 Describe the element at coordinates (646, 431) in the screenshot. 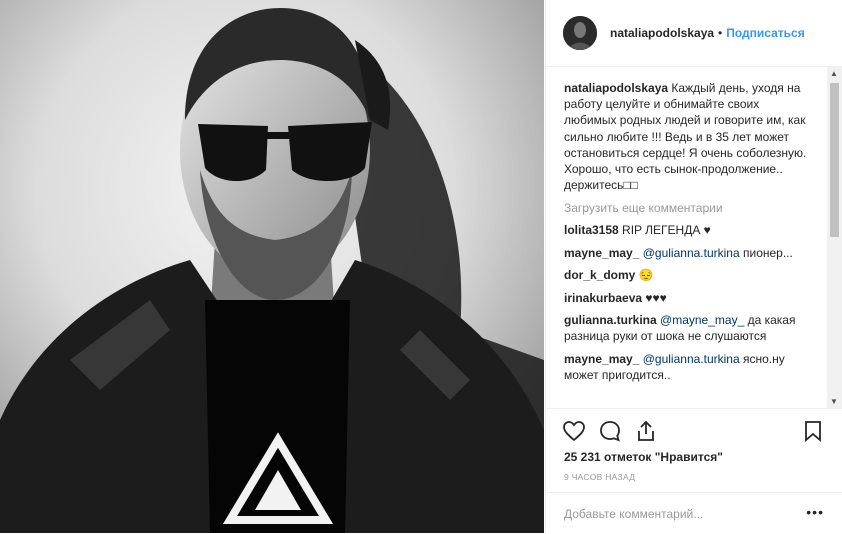

I see `share-upload-icon` at that location.